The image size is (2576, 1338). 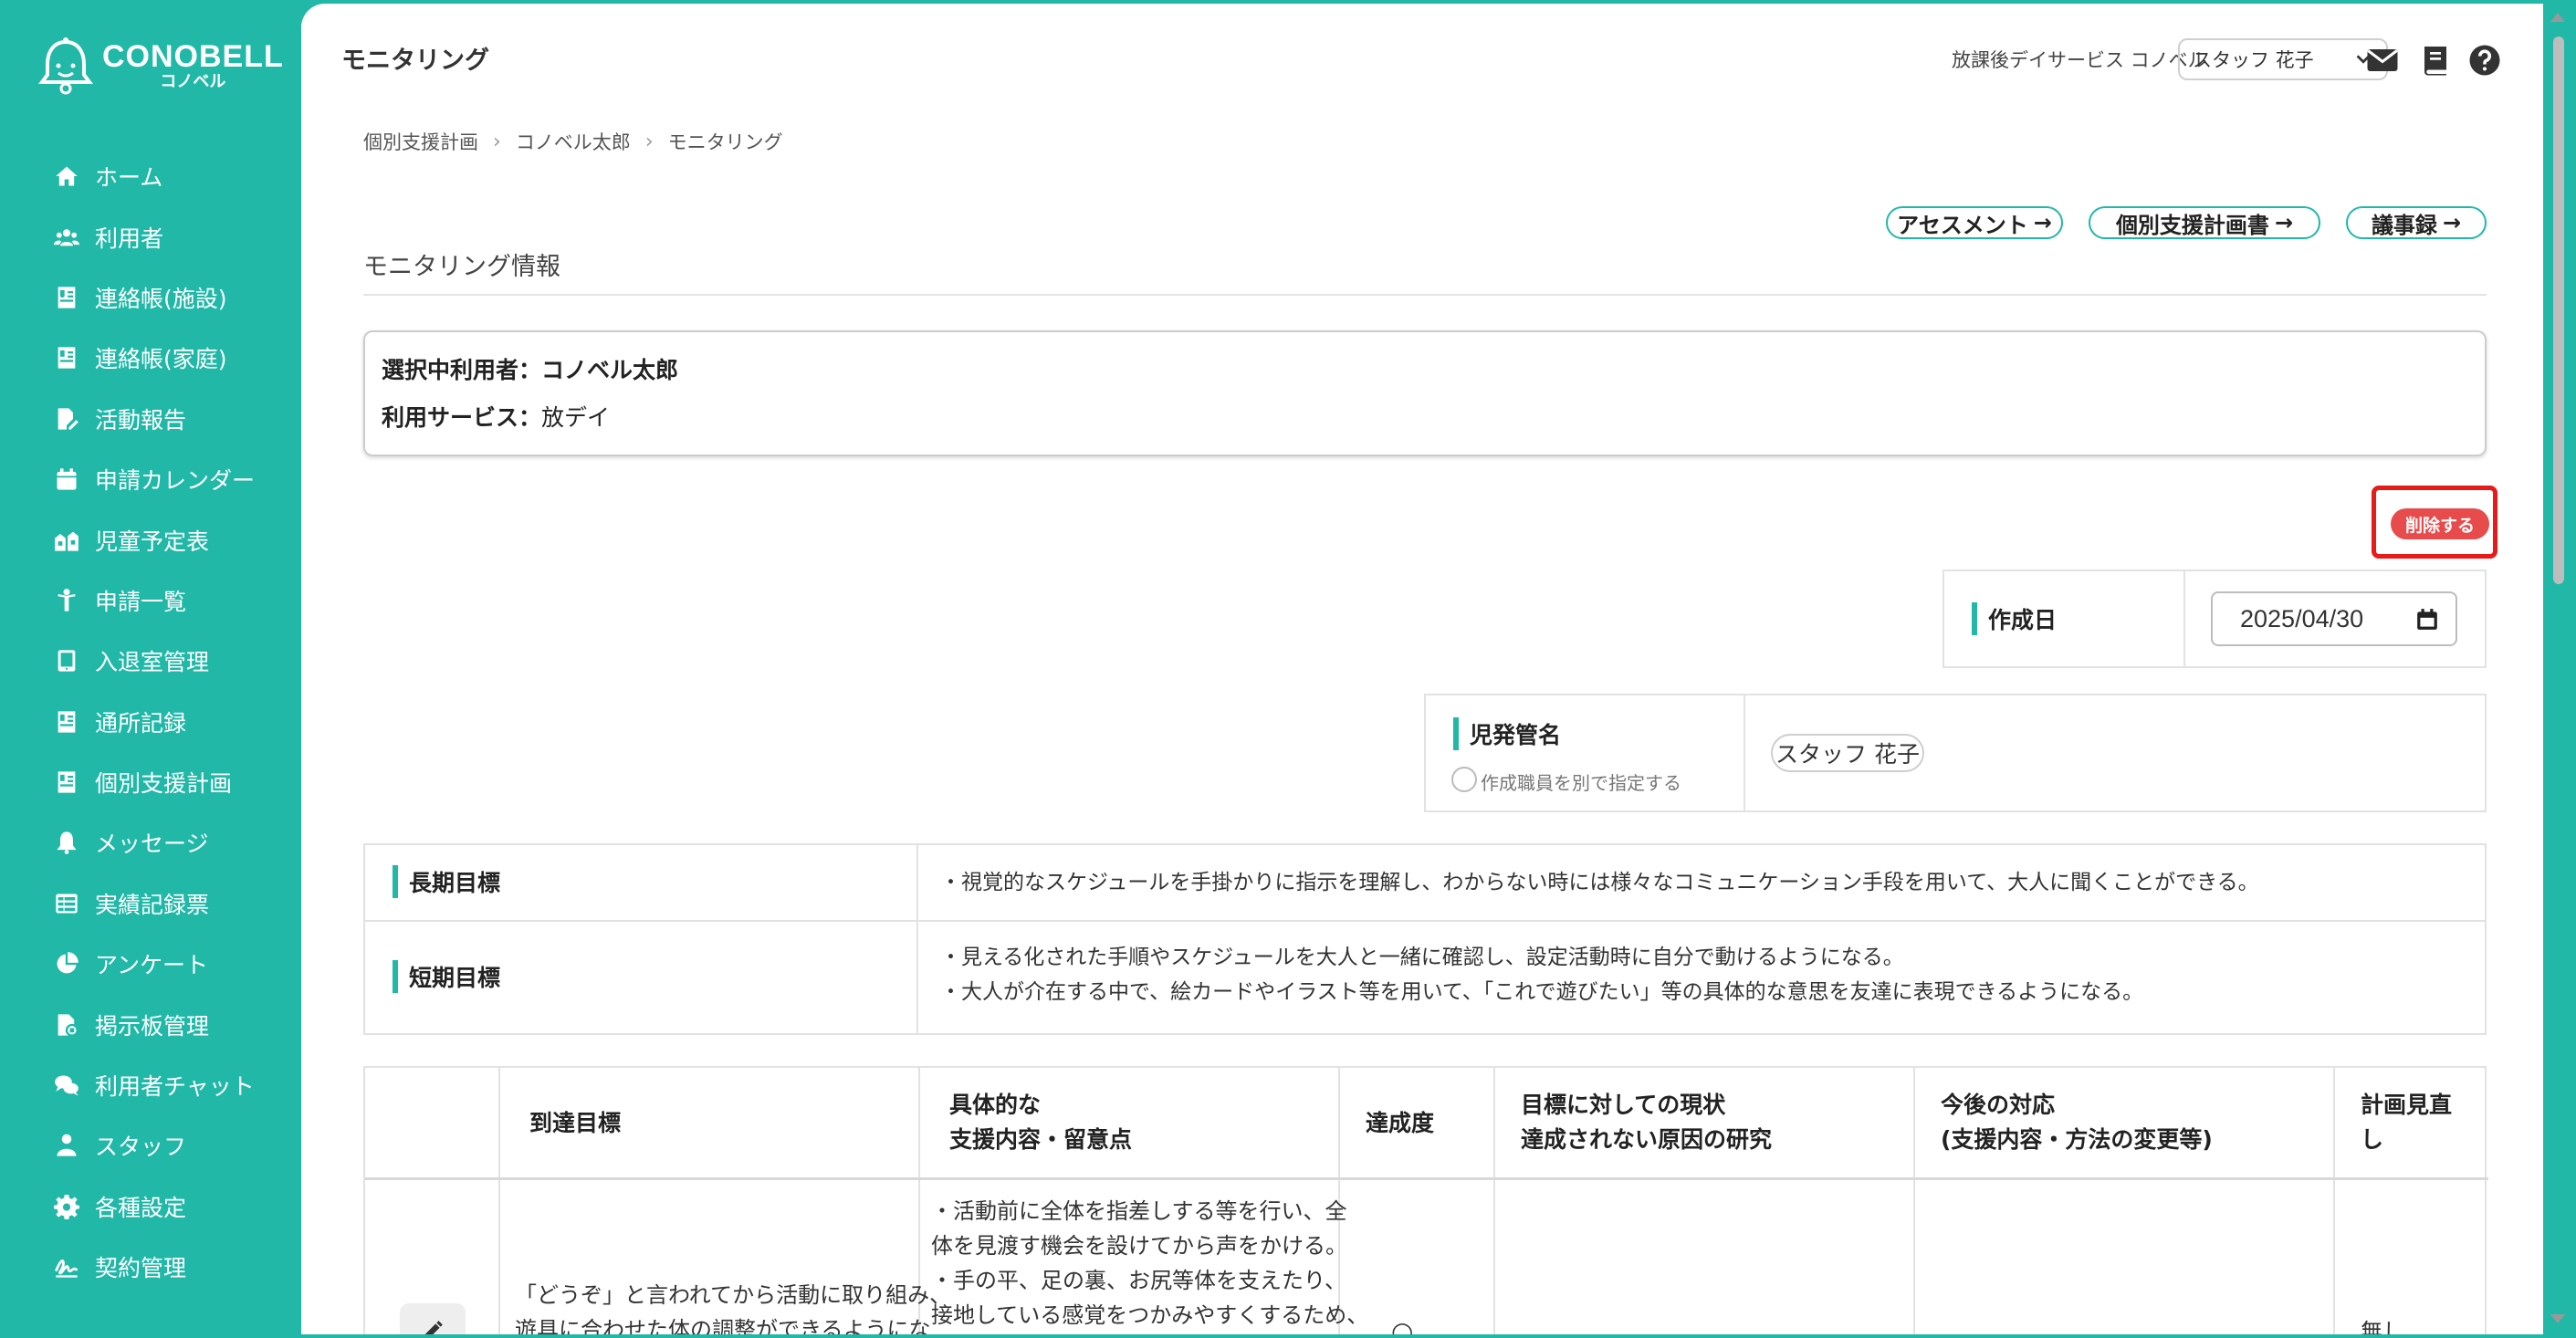 I want to click on sidebar-item-user-chat: 利用者チャット, so click(x=150, y=1085).